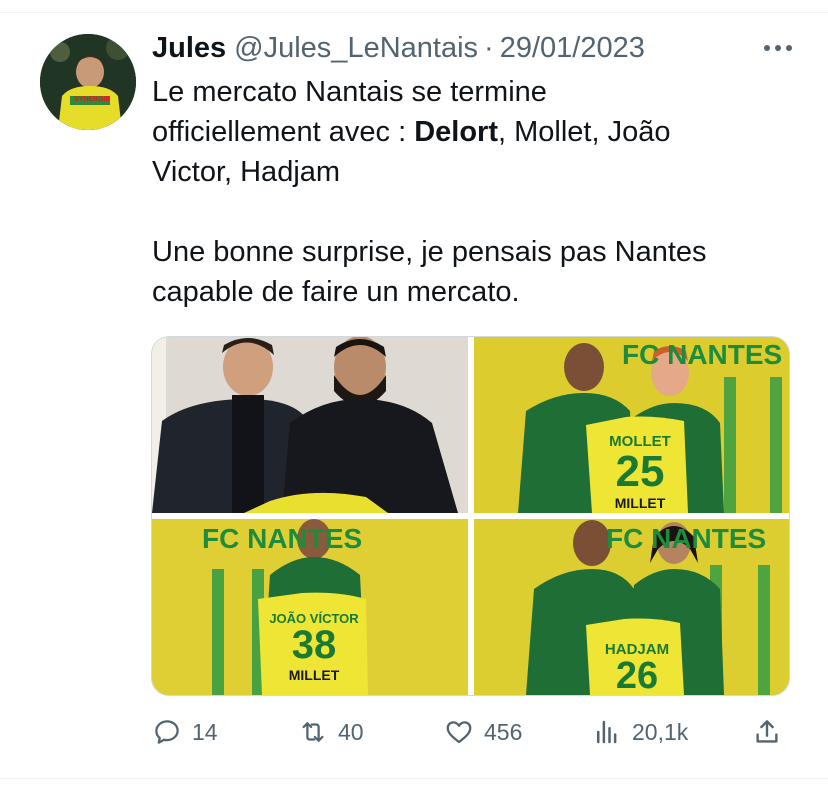  I want to click on share-icon, so click(767, 731).